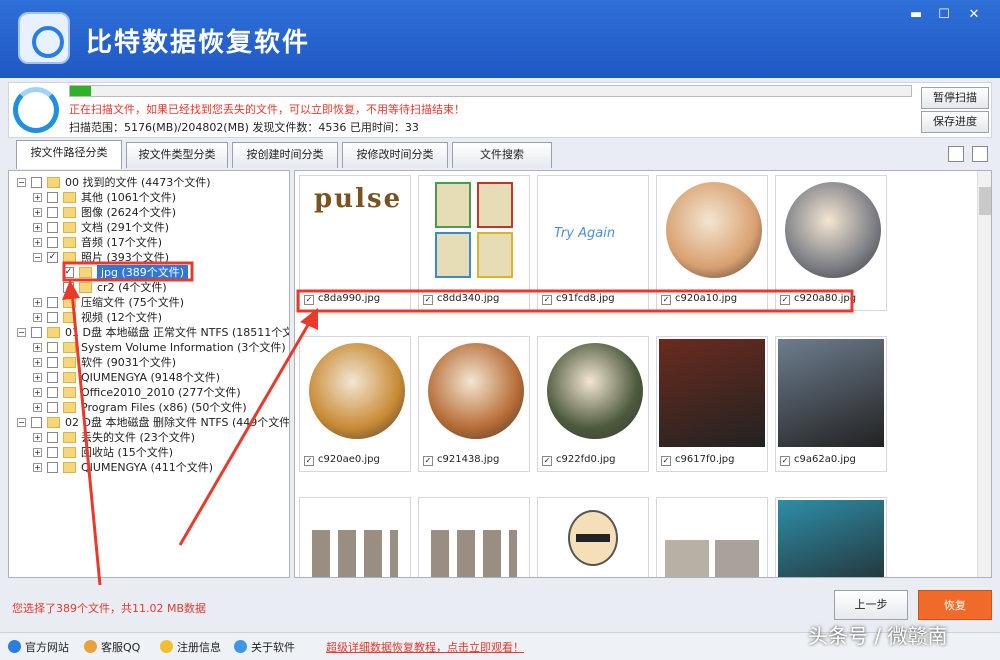 The height and width of the screenshot is (660, 1000). Describe the element at coordinates (831, 404) in the screenshot. I see `file-thumbnail: ✓ c9a62a0.jpg` at that location.